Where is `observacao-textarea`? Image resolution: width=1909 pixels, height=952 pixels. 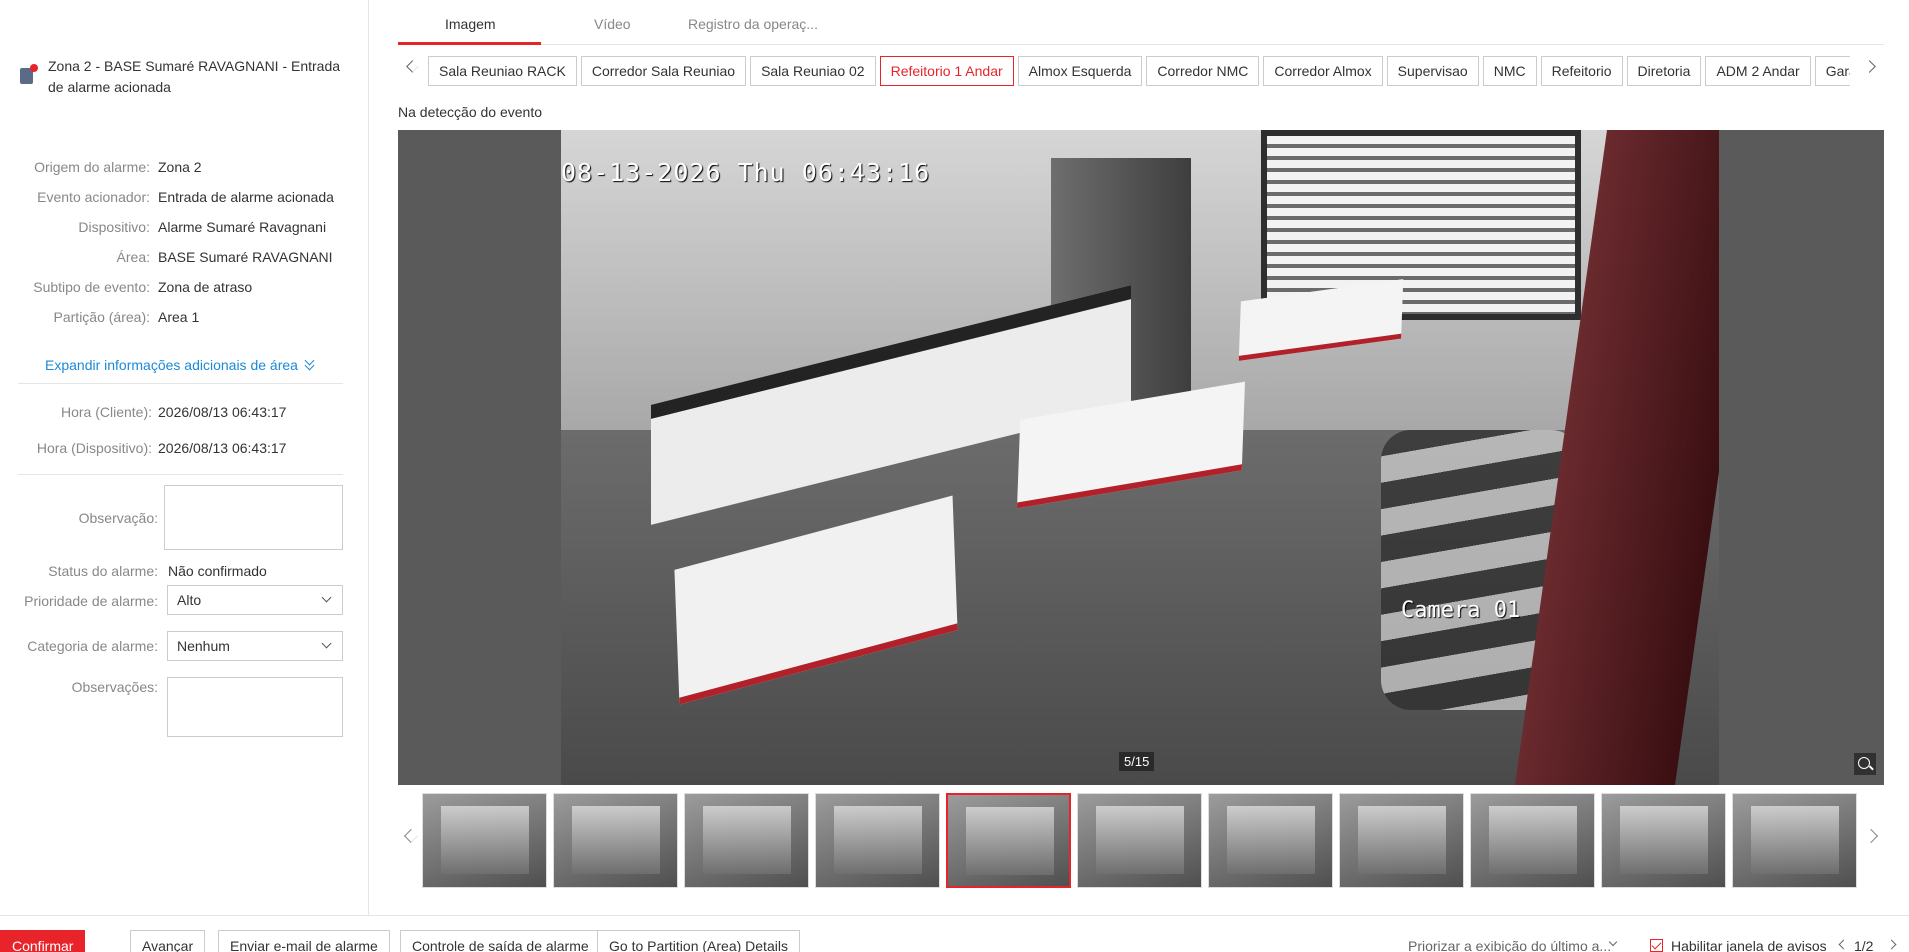 observacao-textarea is located at coordinates (253, 517).